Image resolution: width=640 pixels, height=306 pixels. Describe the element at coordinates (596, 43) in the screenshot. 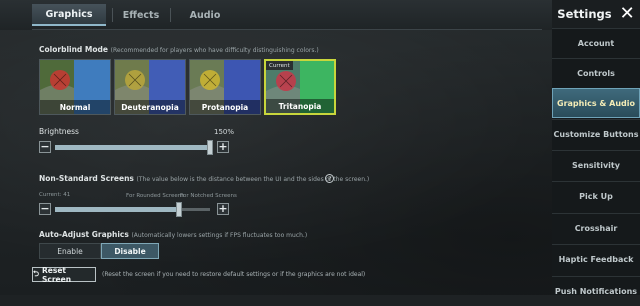

I see `sidebar-item-account: Account` at that location.